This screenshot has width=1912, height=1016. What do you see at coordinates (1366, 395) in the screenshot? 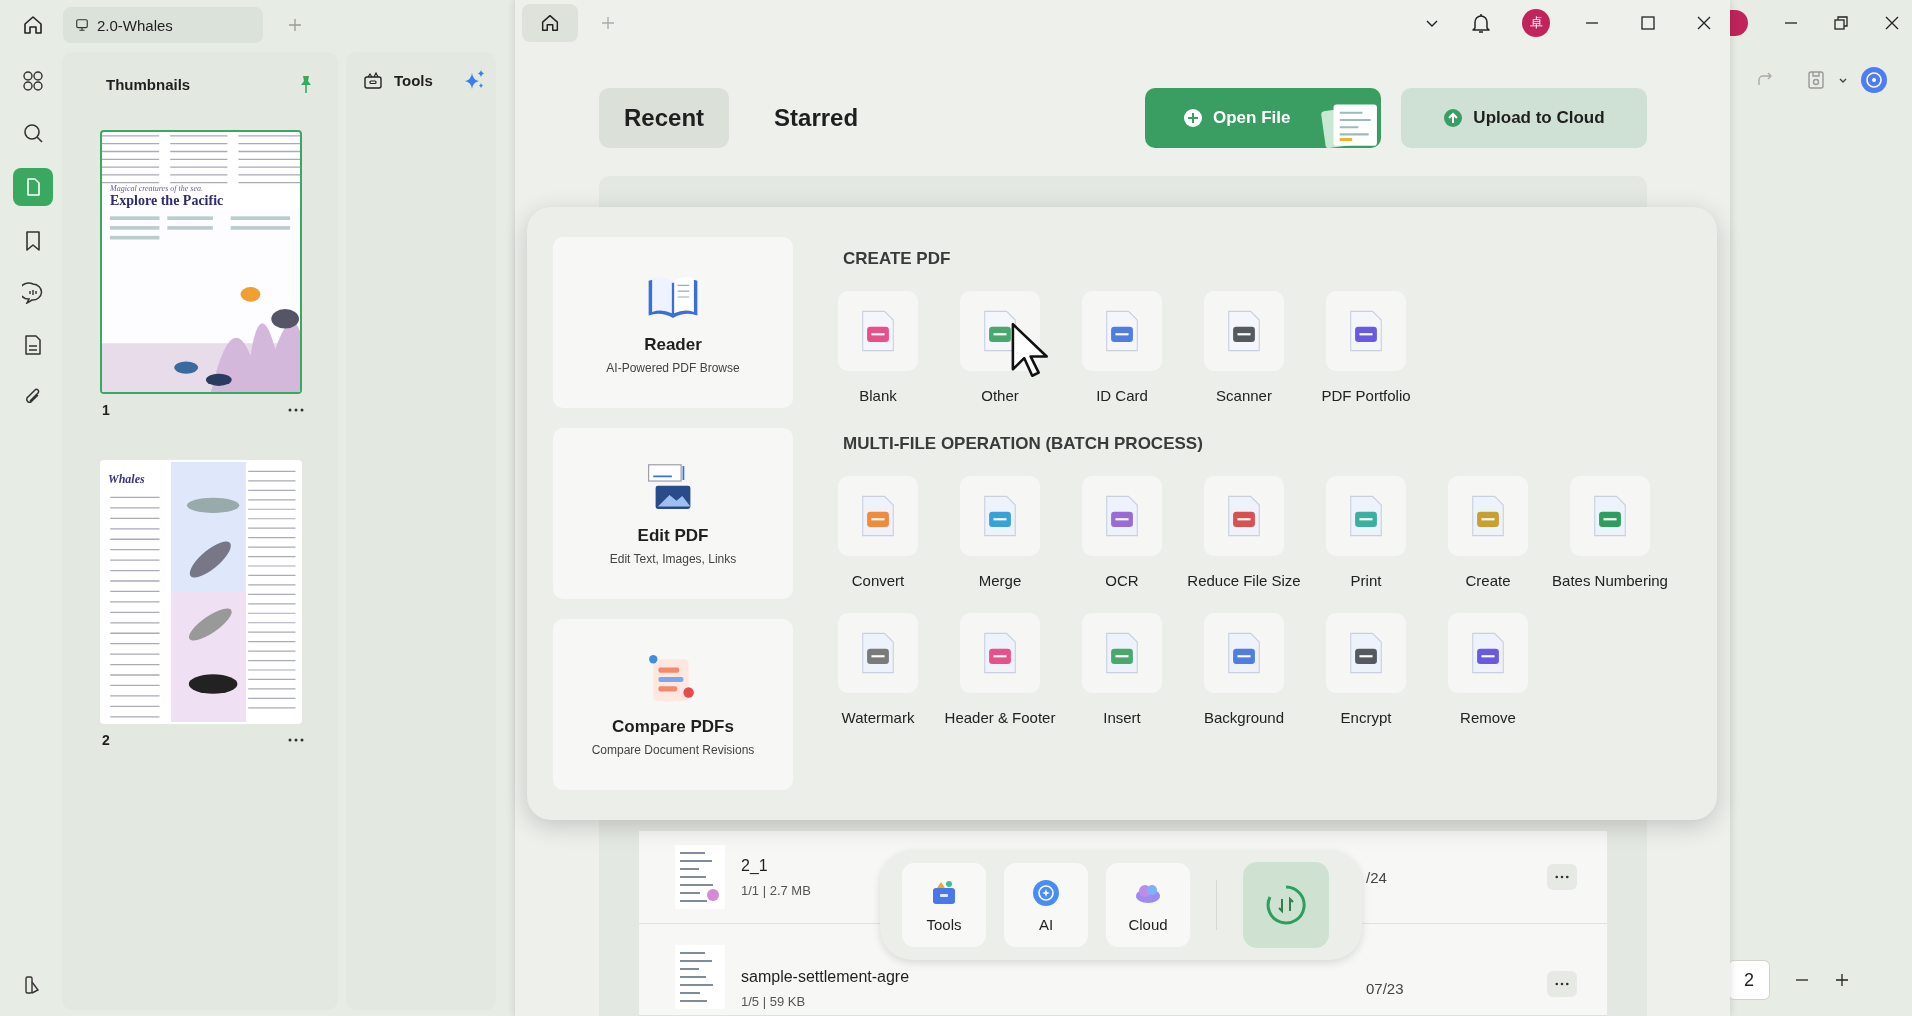
I see `tool-label: PDF Portfolio` at bounding box center [1366, 395].